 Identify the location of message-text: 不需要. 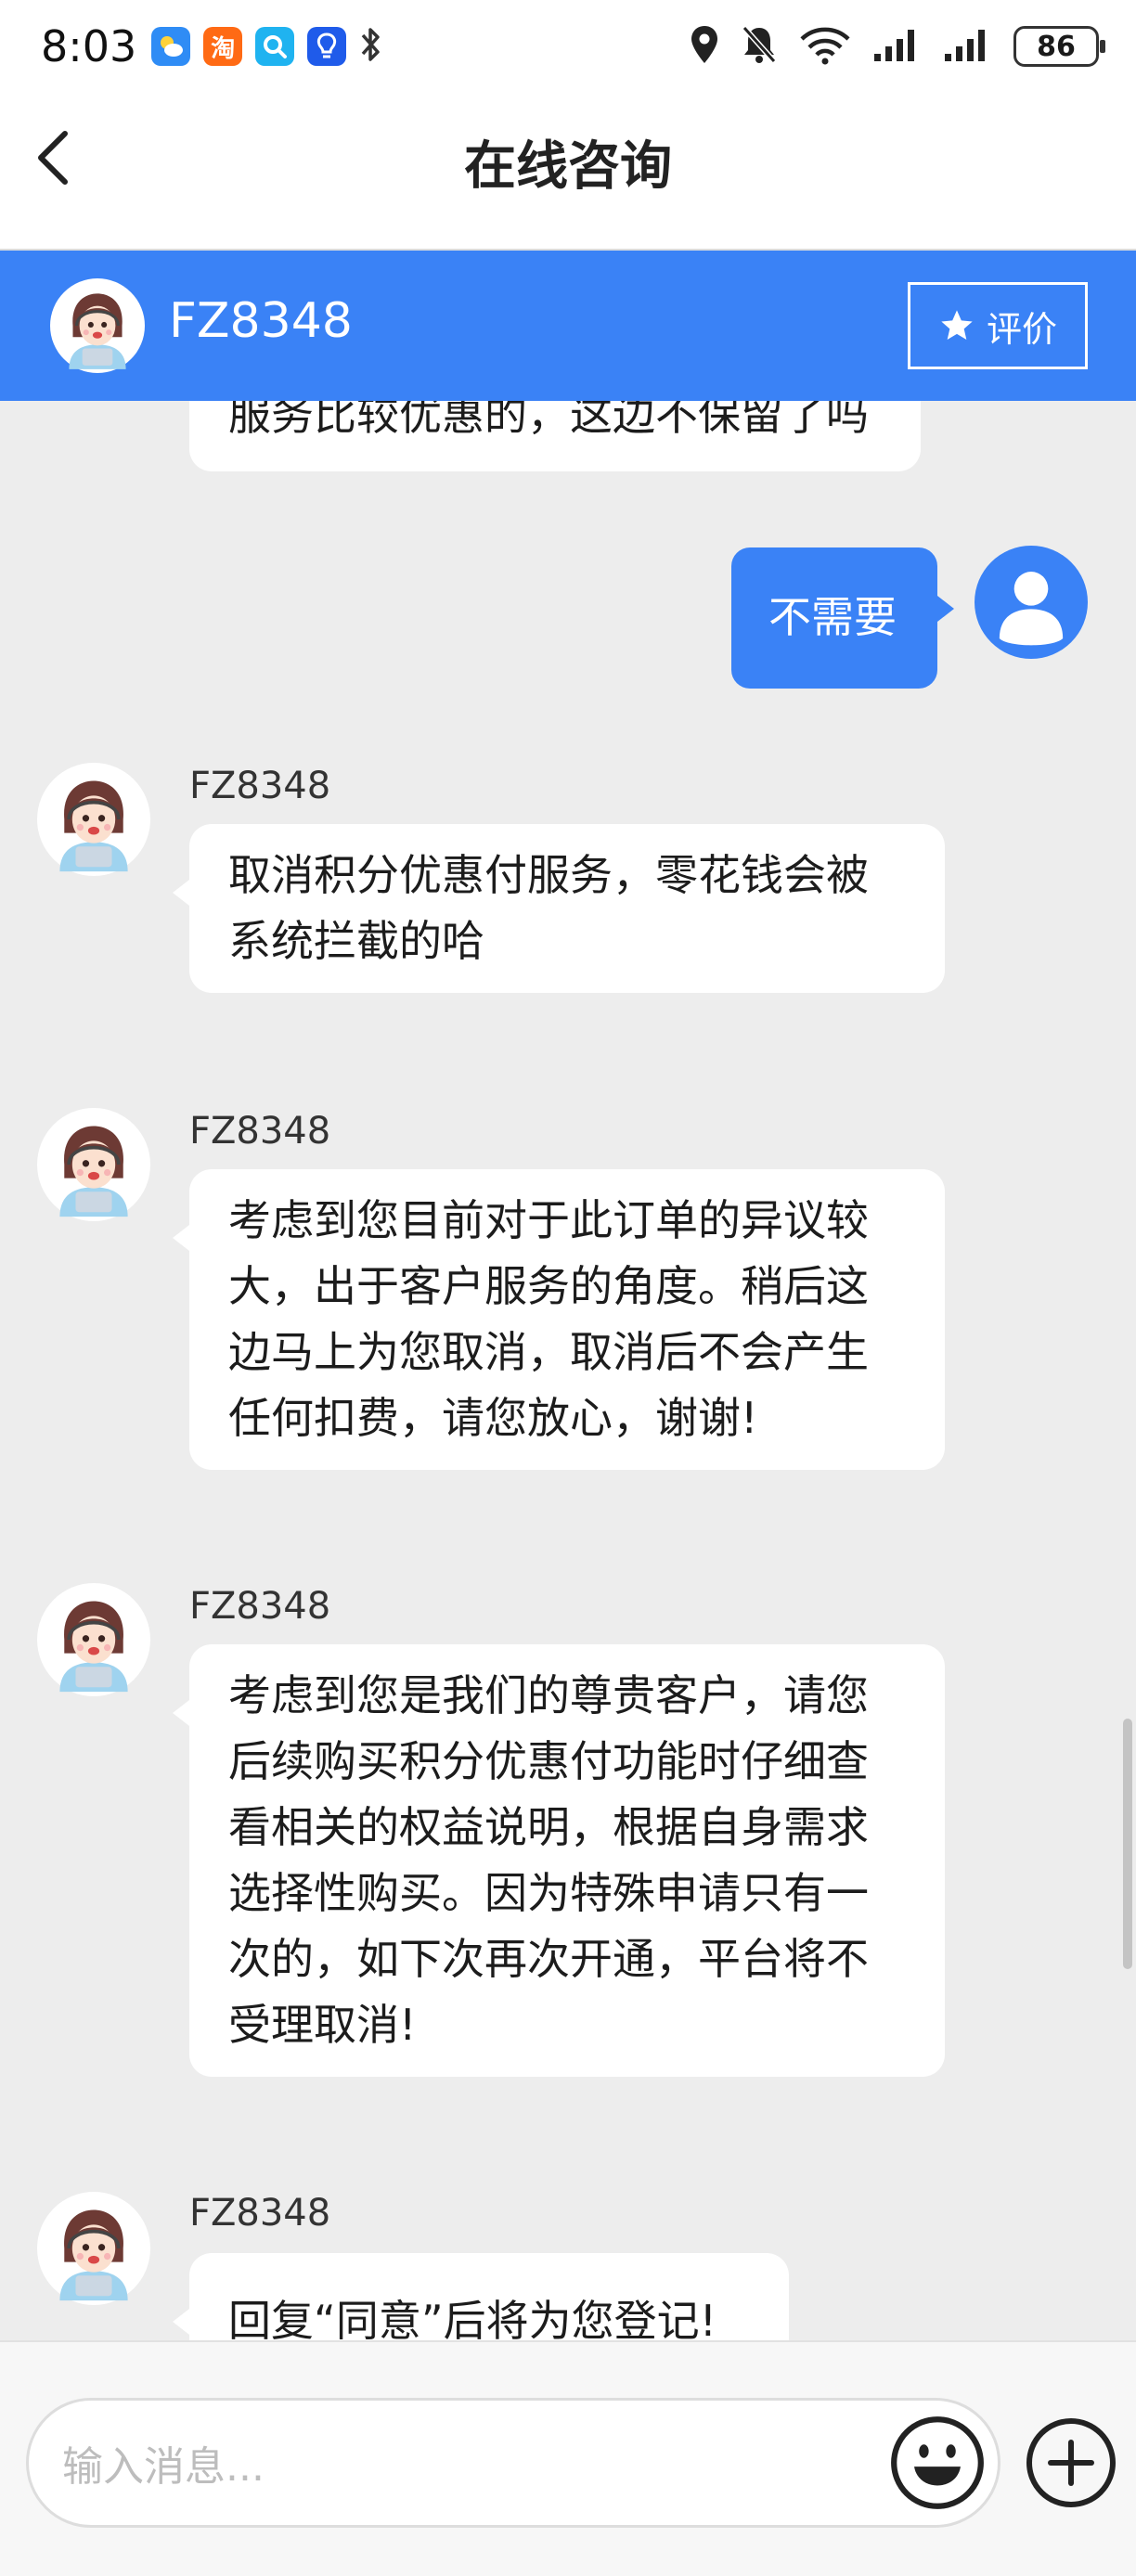
(832, 617).